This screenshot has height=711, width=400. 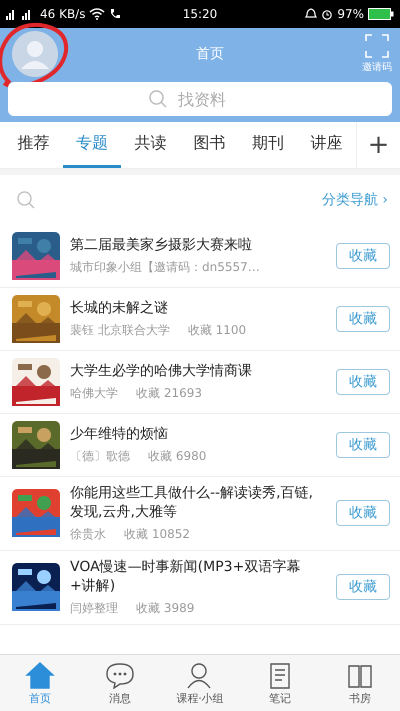 I want to click on item-author: 裴钰 北京联合大学, so click(x=120, y=330).